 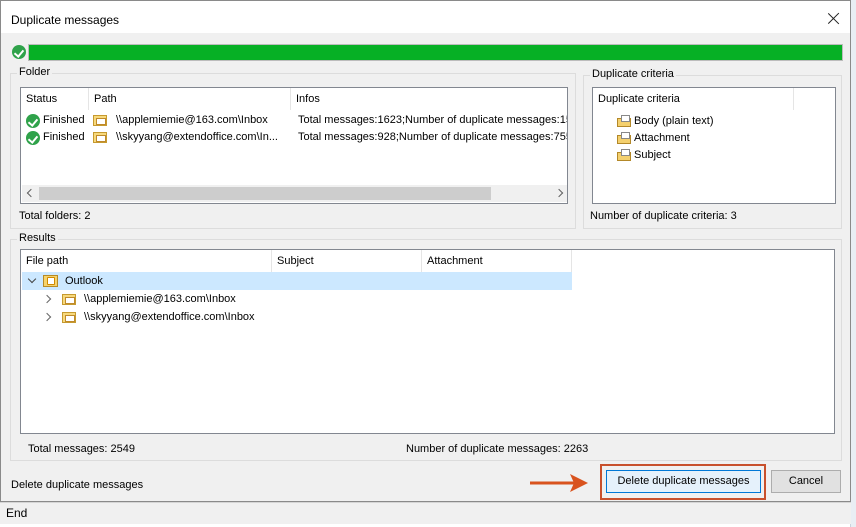 I want to click on criteria-item: Subject, so click(x=713, y=155).